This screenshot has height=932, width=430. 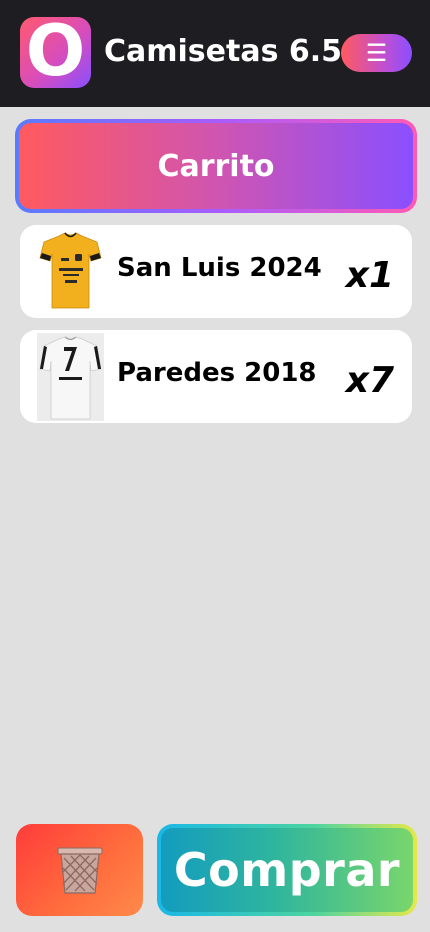 I want to click on trash-basket-icon, so click(x=79, y=870).